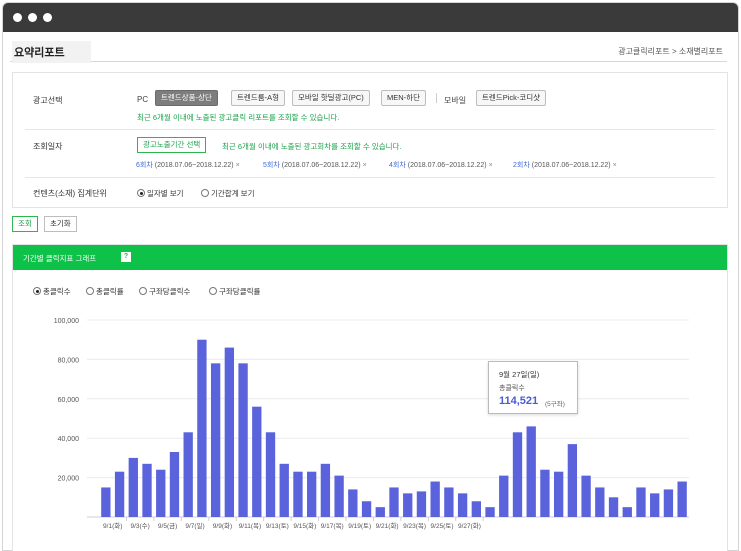 Image resolution: width=741 pixels, height=551 pixels. I want to click on period-item: 6회차 (2018.07.06~2018.12.22) ×, so click(188, 165).